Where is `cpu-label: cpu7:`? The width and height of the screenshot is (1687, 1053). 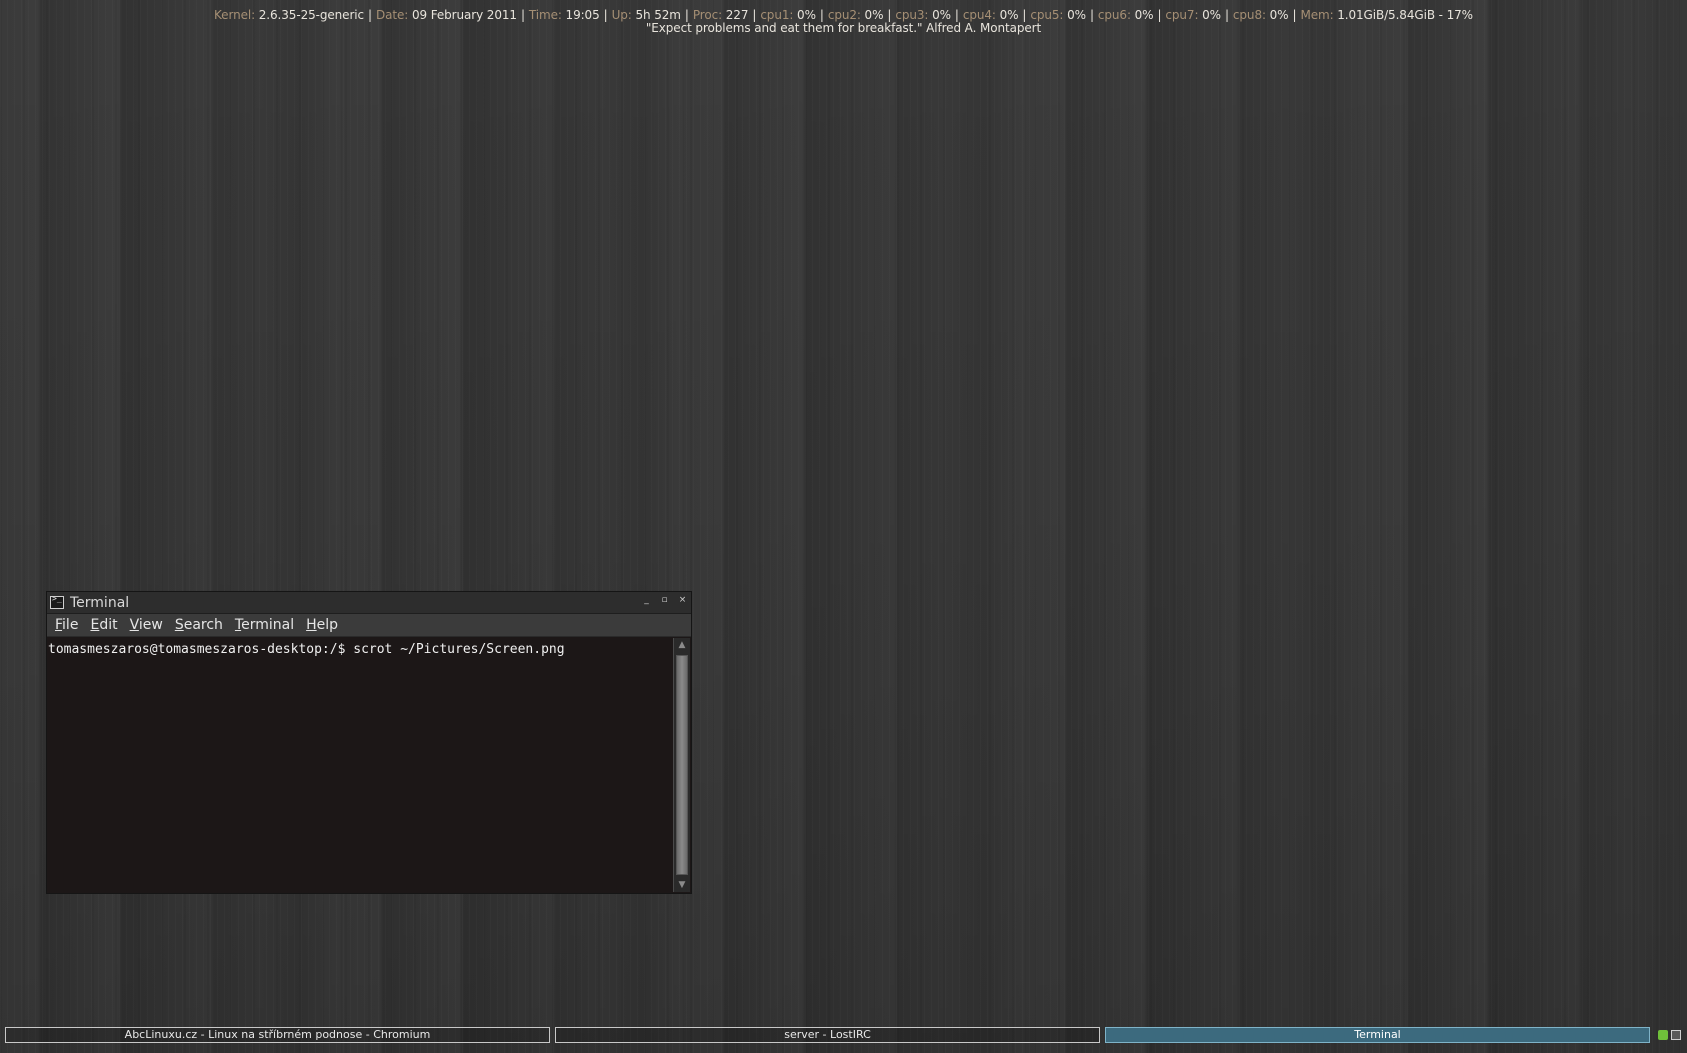 cpu-label: cpu7: is located at coordinates (1182, 15).